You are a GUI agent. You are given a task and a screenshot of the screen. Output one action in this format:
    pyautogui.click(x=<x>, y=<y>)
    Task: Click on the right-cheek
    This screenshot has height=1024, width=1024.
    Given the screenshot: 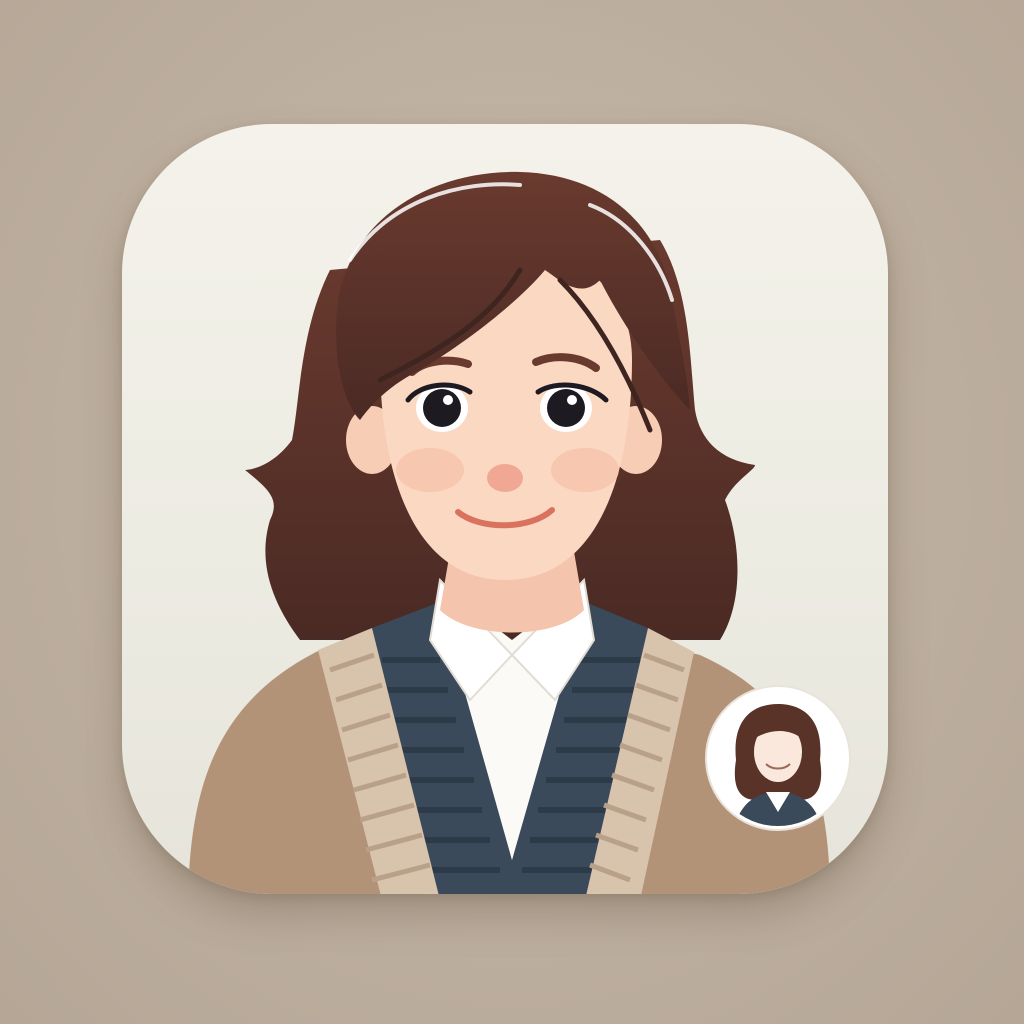 What is the action you would take?
    pyautogui.click(x=585, y=470)
    